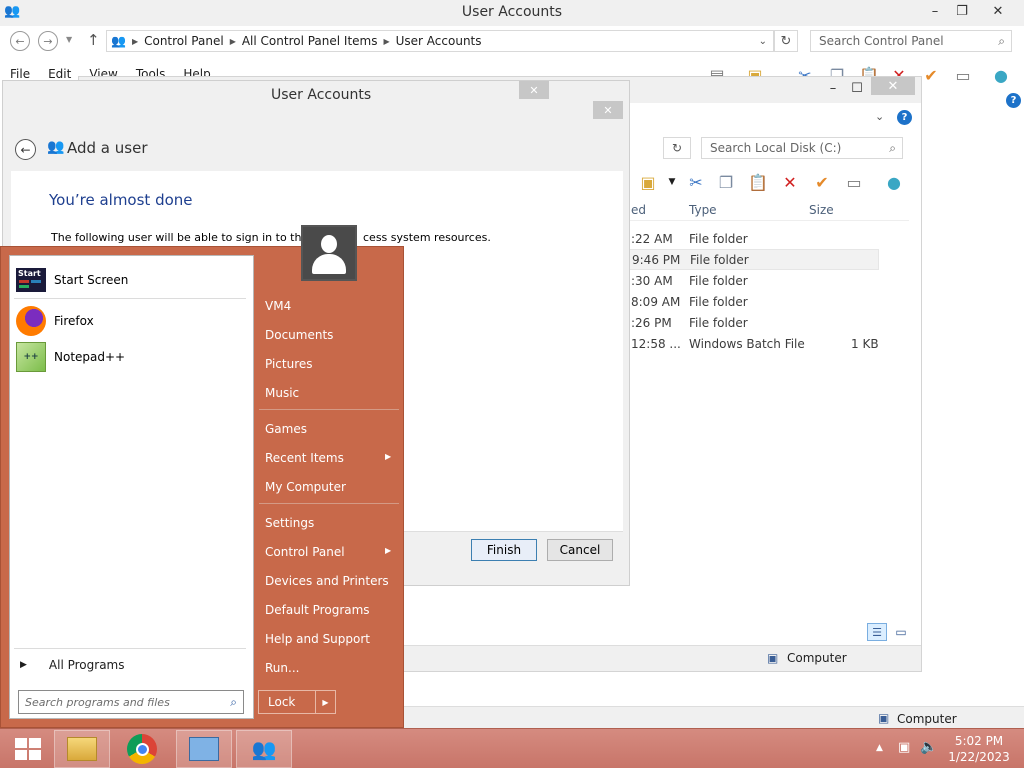 Image resolution: width=1024 pixels, height=768 pixels. Describe the element at coordinates (962, 11) in the screenshot. I see `maximize-button: ❐` at that location.